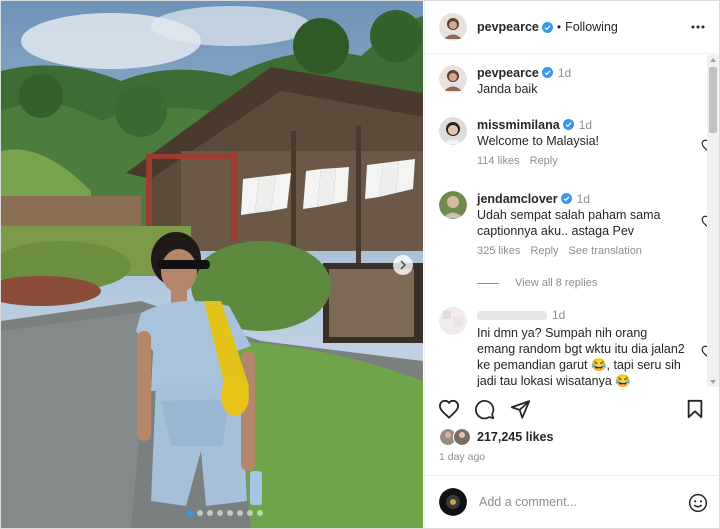  I want to click on author-avatar, so click(453, 27).